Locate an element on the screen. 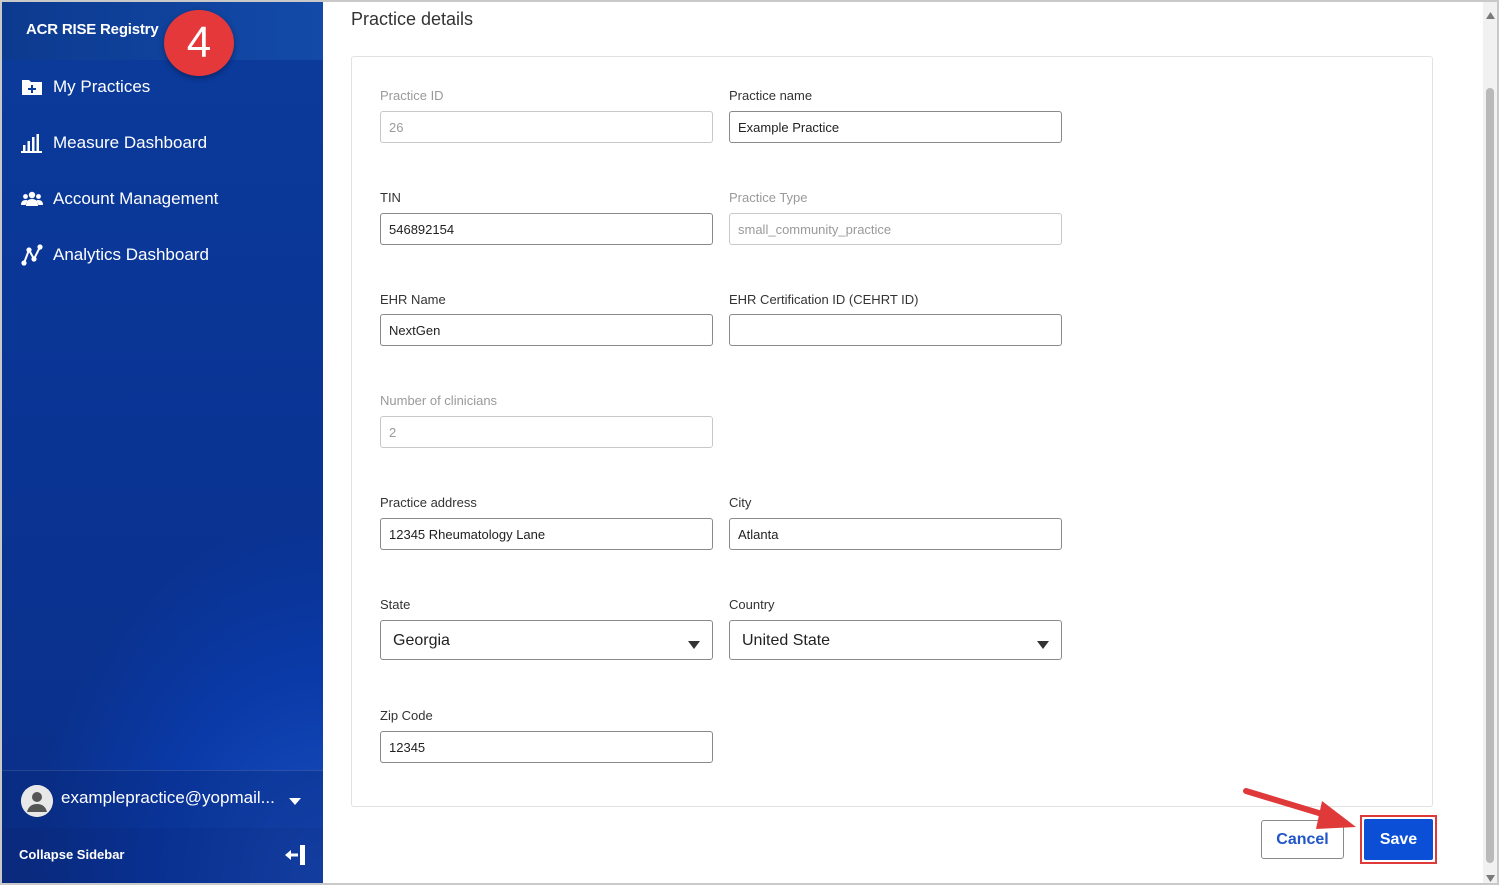 This screenshot has width=1499, height=885. step-number-badge: 4 is located at coordinates (199, 43).